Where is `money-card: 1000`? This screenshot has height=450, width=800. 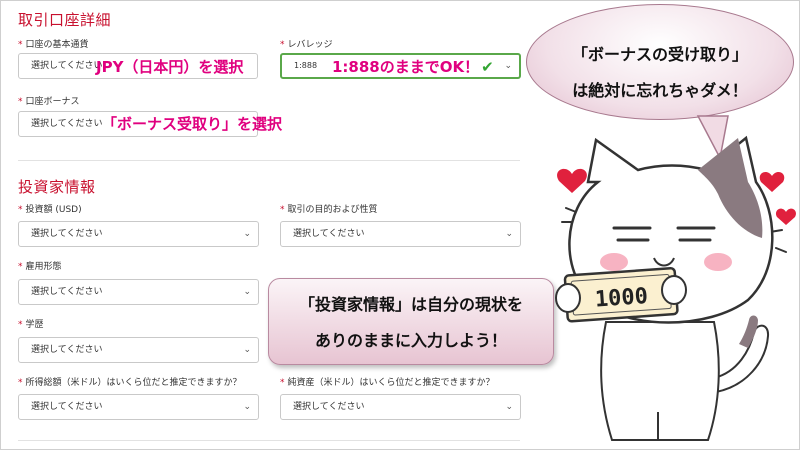 money-card: 1000 is located at coordinates (621, 295).